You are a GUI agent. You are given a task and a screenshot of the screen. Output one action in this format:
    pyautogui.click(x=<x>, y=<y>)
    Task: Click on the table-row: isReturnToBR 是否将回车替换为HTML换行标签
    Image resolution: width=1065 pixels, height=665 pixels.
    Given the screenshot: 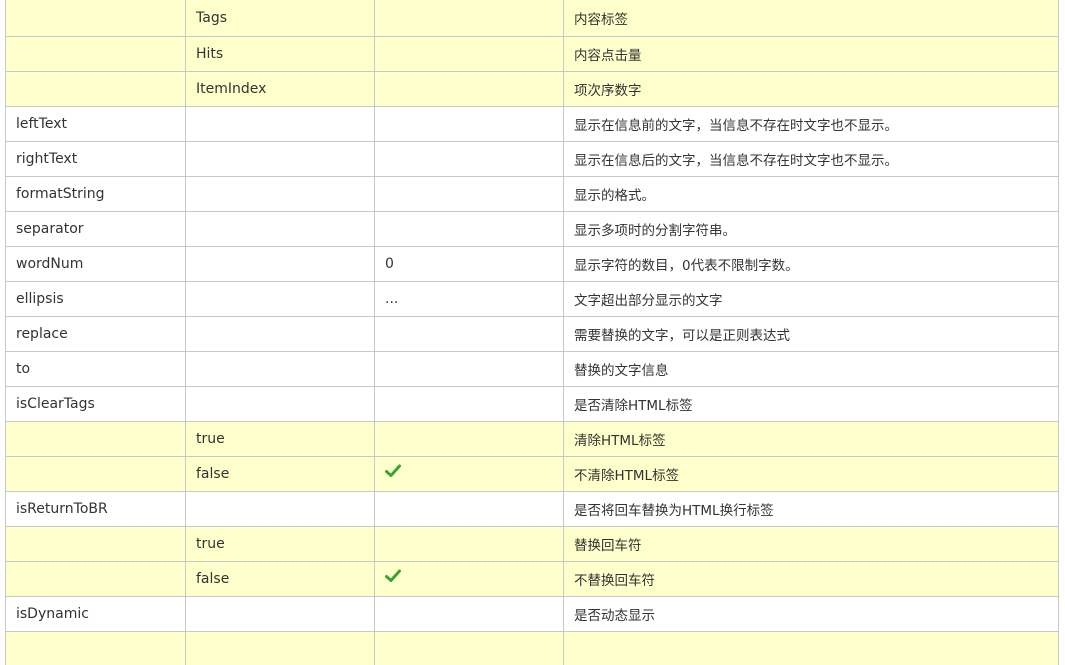 What is the action you would take?
    pyautogui.click(x=532, y=508)
    